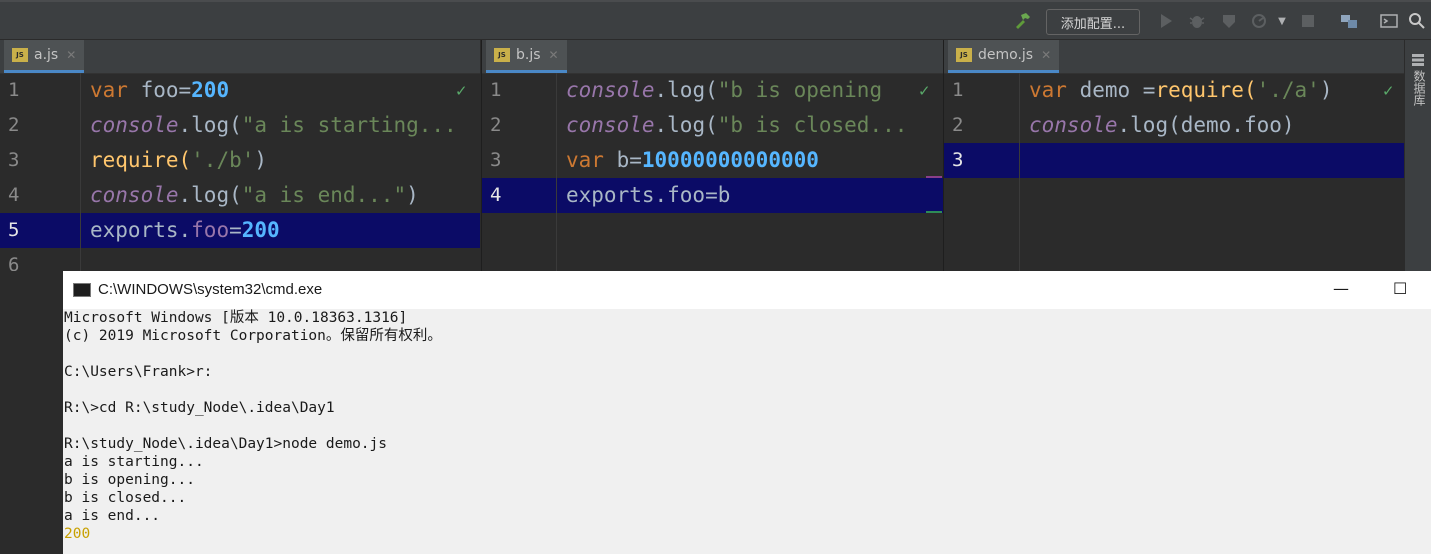  Describe the element at coordinates (199, 408) in the screenshot. I see `console-line: R:\>cd R:\study_Node\.idea\Day1` at that location.